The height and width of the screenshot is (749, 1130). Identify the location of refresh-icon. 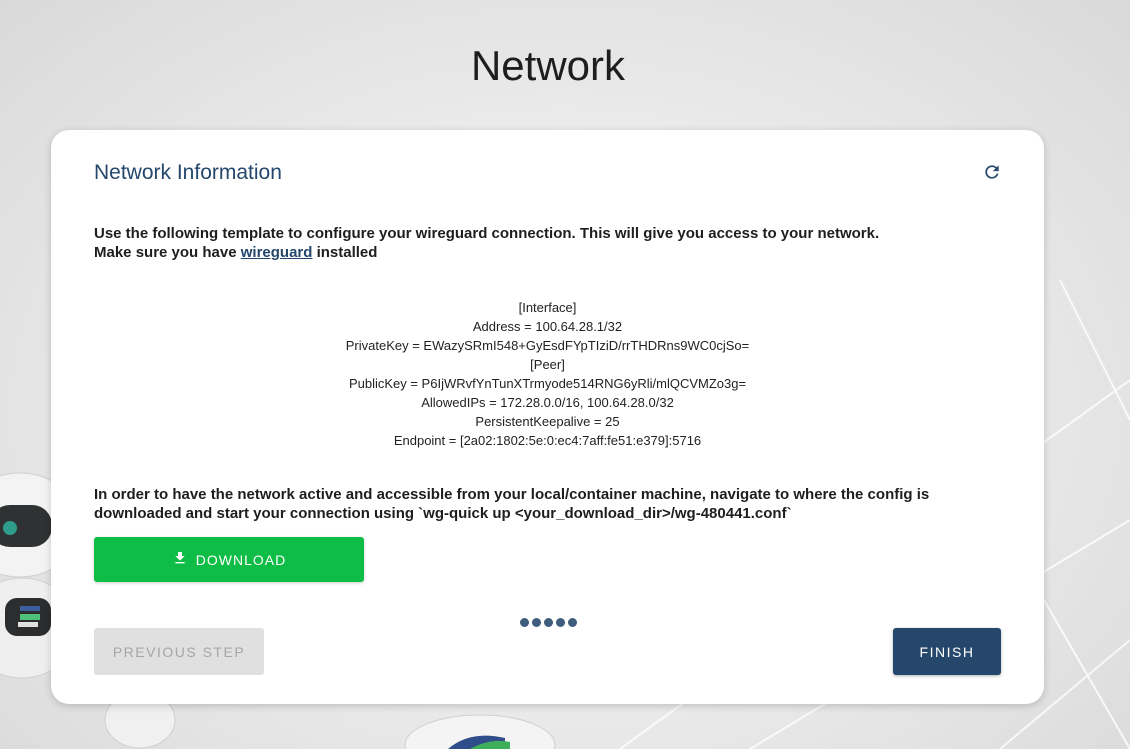
(992, 174).